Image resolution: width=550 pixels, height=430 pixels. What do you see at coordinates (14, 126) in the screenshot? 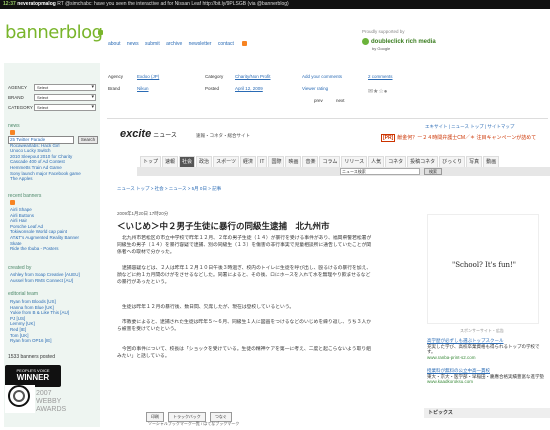
I see `news-title: news` at bounding box center [14, 126].